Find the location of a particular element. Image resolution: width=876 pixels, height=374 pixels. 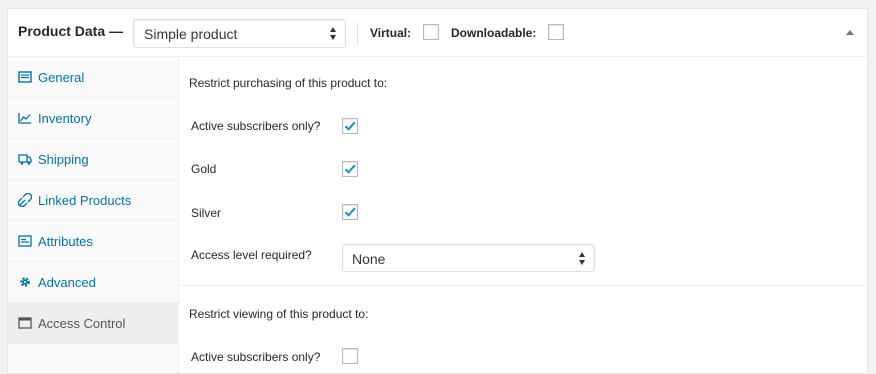

tab-label: General is located at coordinates (61, 77).